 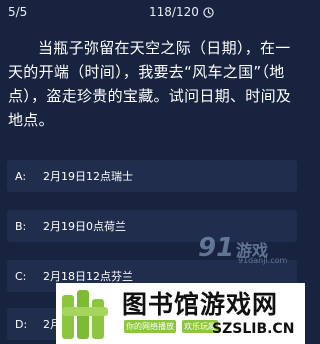 I want to click on site-banner: 图书馆游戏网 你的网络播放 欢乐玩趣 SZSLIB.CN, so click(x=180, y=313).